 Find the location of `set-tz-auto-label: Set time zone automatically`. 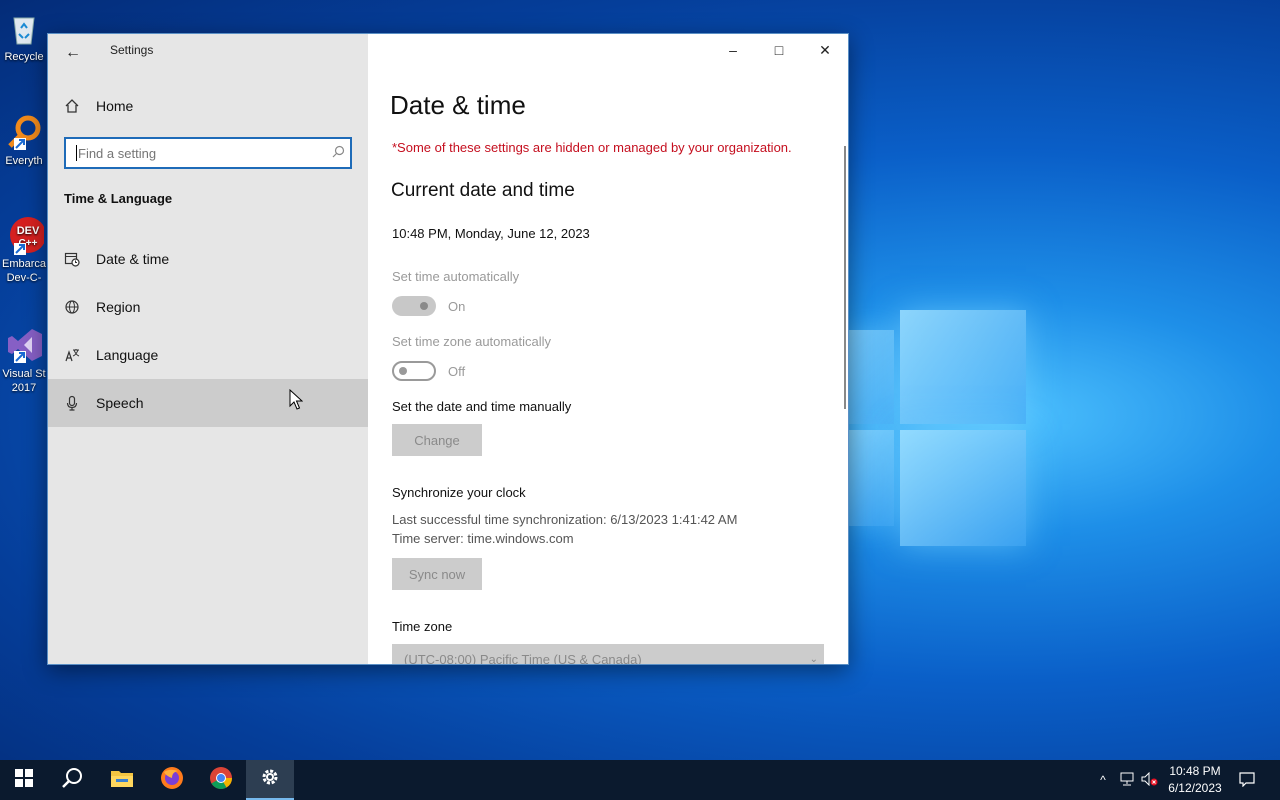

set-tz-auto-label: Set time zone automatically is located at coordinates (471, 341).